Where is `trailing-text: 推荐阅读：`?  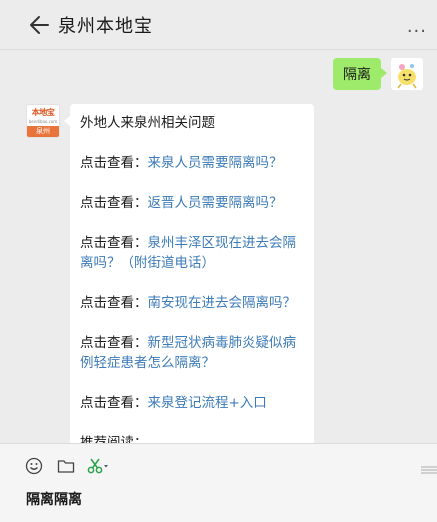
trailing-text: 推荐阅读： is located at coordinates (114, 439).